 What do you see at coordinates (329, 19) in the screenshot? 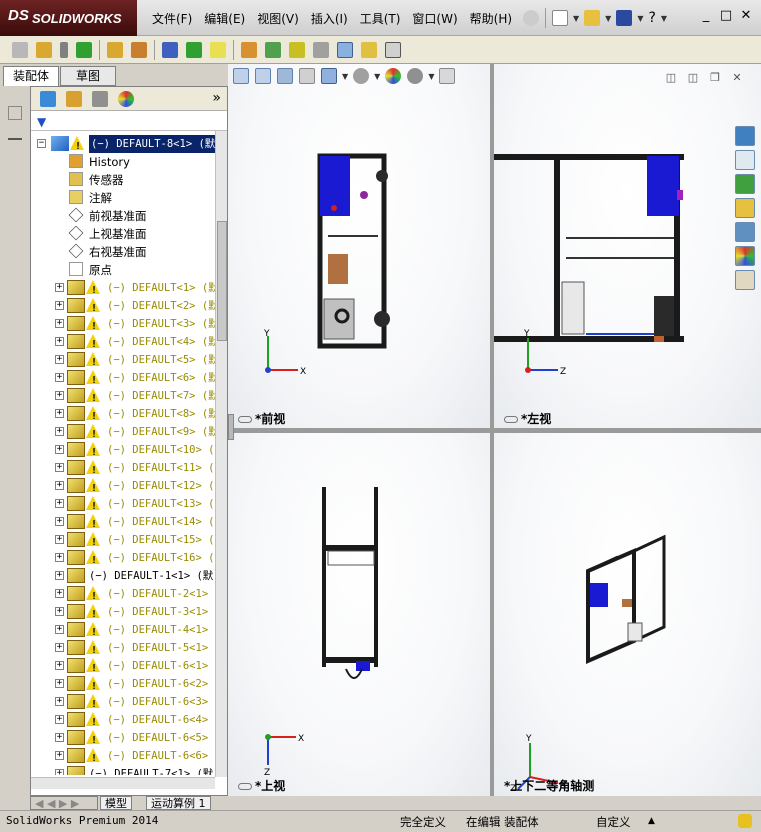
I see `menu-insert: 插入(I)` at bounding box center [329, 19].